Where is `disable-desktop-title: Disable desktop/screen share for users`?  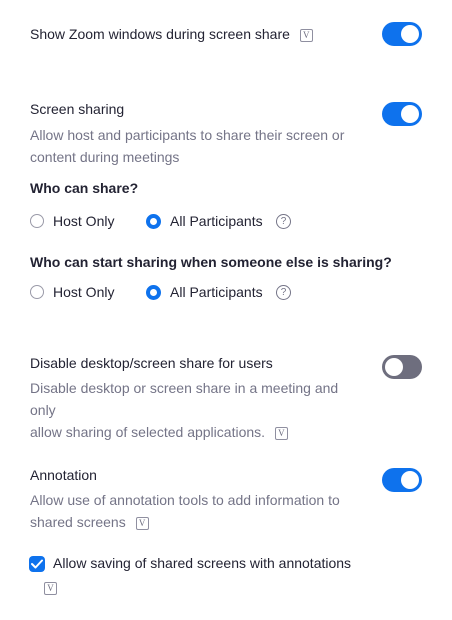 disable-desktop-title: Disable desktop/screen share for users is located at coordinates (151, 363).